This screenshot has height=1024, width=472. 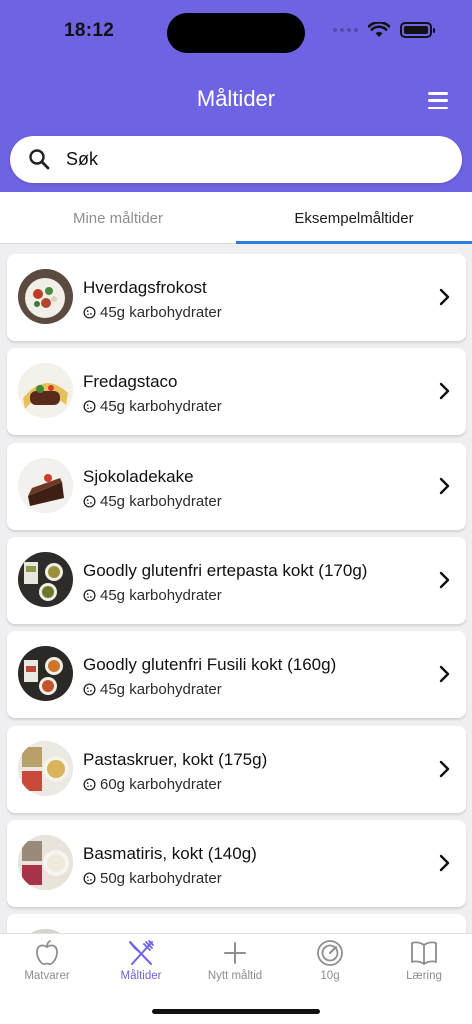 What do you see at coordinates (236, 923) in the screenshot?
I see `meal-card-partial` at bounding box center [236, 923].